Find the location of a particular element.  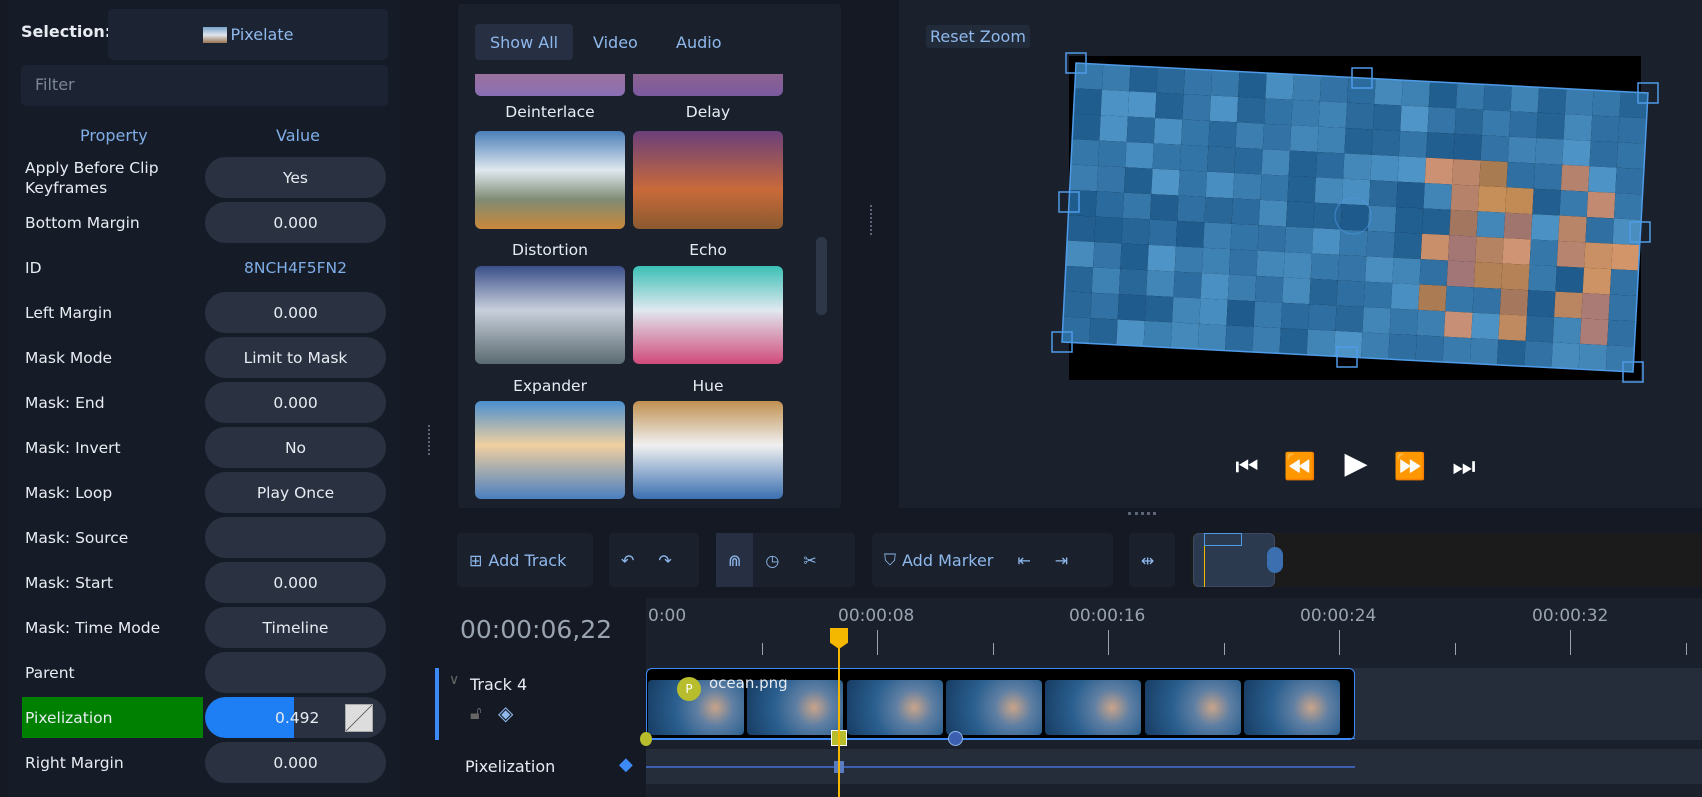

rewind-button: ⏪ is located at coordinates (1300, 467).